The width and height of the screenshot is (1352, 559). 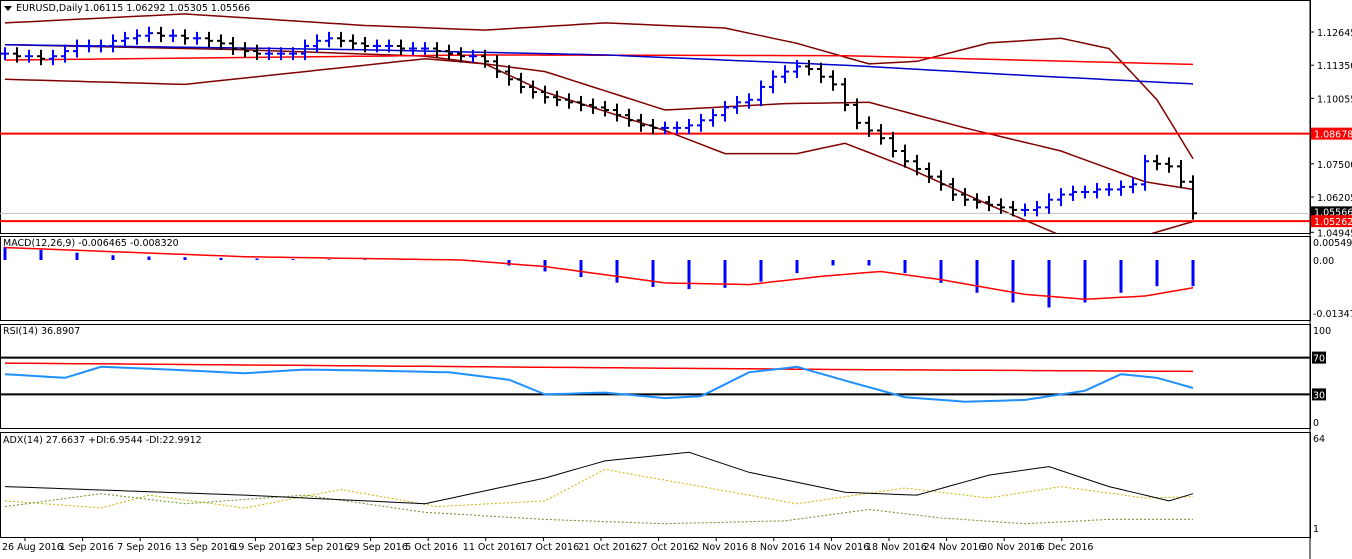 What do you see at coordinates (1332, 314) in the screenshot?
I see `macd-tick-label: -0.01347` at bounding box center [1332, 314].